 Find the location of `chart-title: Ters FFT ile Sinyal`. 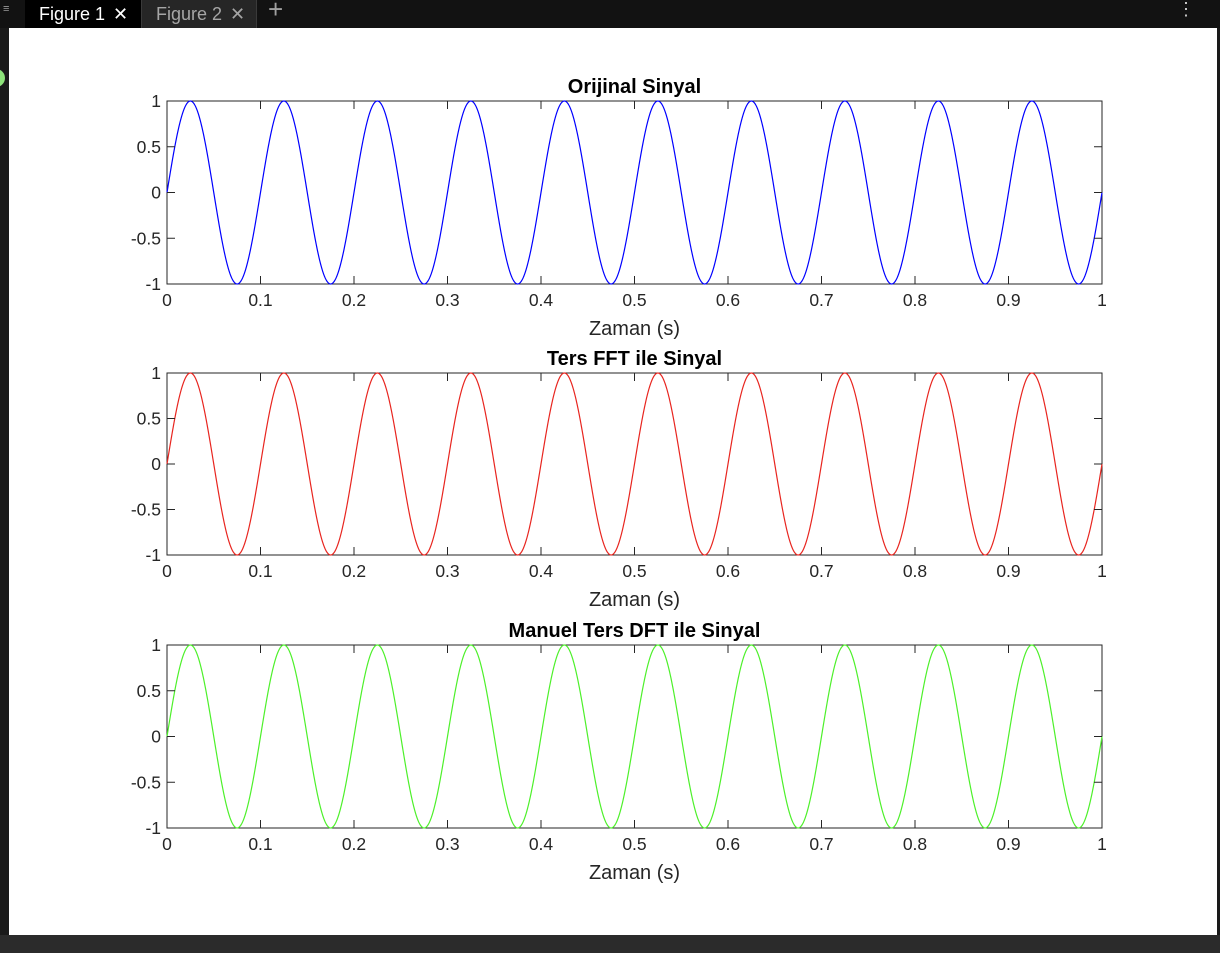

chart-title: Ters FFT ile Sinyal is located at coordinates (634, 359).